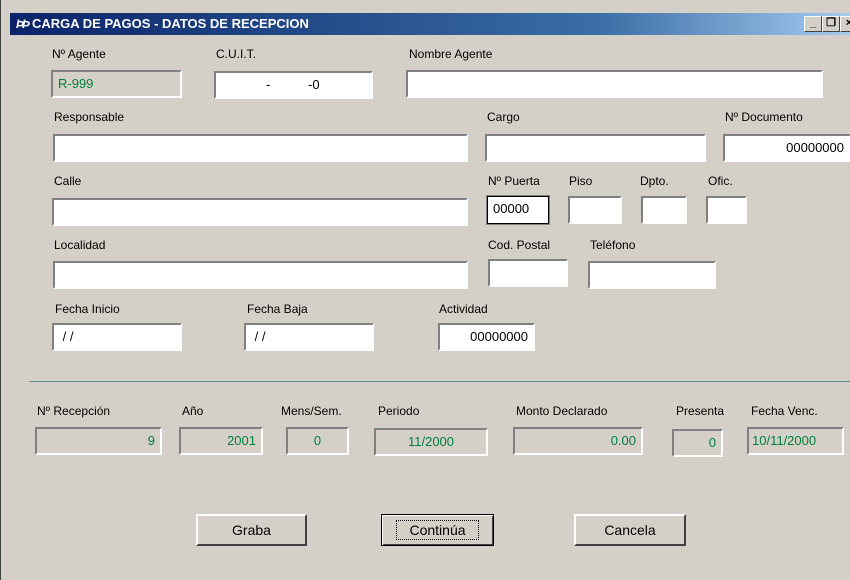 Image resolution: width=850 pixels, height=580 pixels. What do you see at coordinates (80, 245) in the screenshot?
I see `localidad-label: Localidad` at bounding box center [80, 245].